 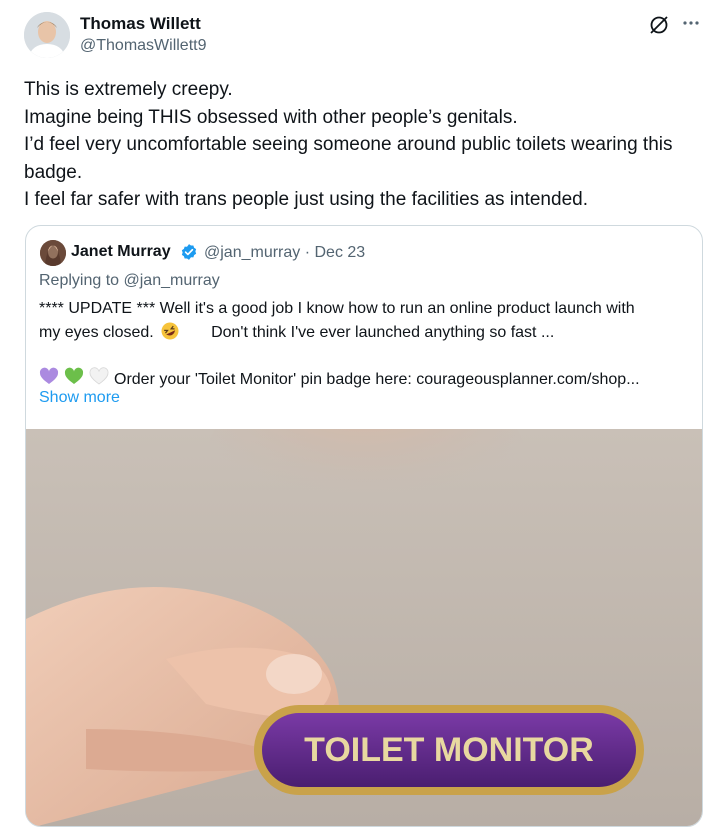 I want to click on author-avatar, so click(x=47, y=35).